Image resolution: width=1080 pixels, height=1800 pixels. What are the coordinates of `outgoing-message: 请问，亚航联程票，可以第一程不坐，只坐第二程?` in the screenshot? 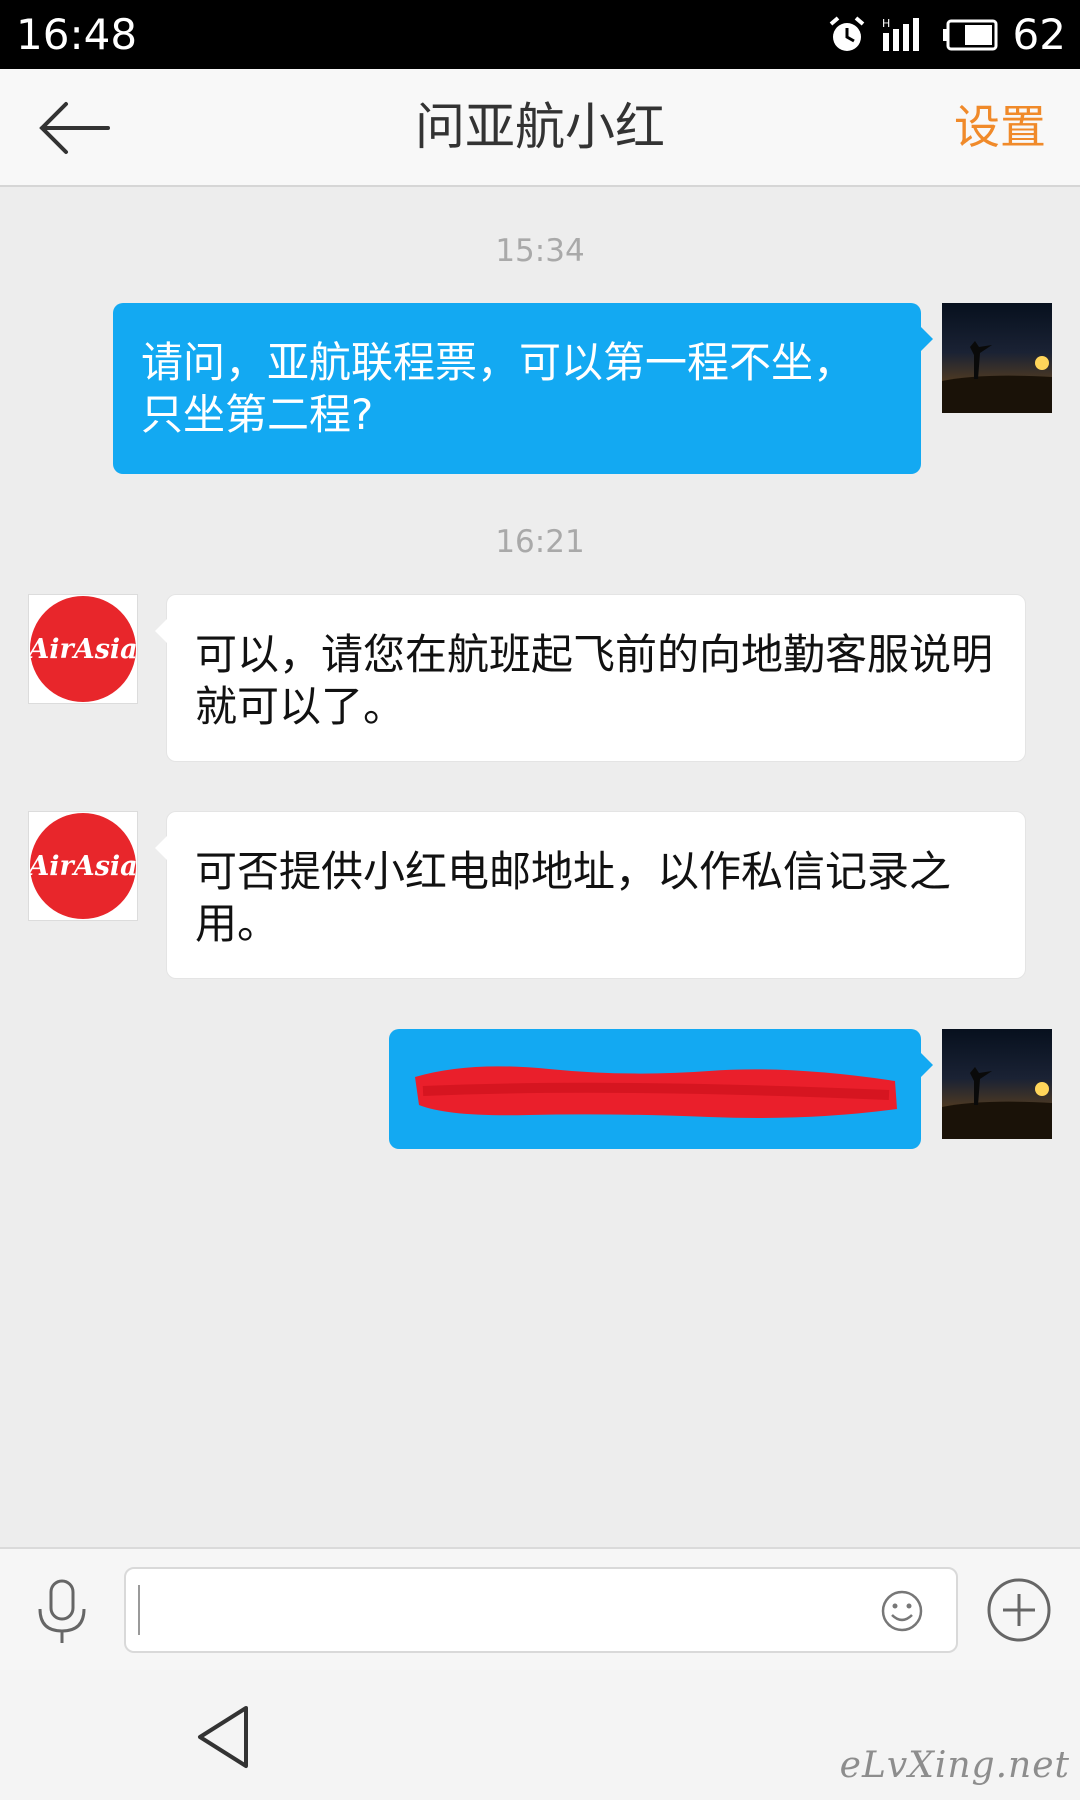 It's located at (523, 388).